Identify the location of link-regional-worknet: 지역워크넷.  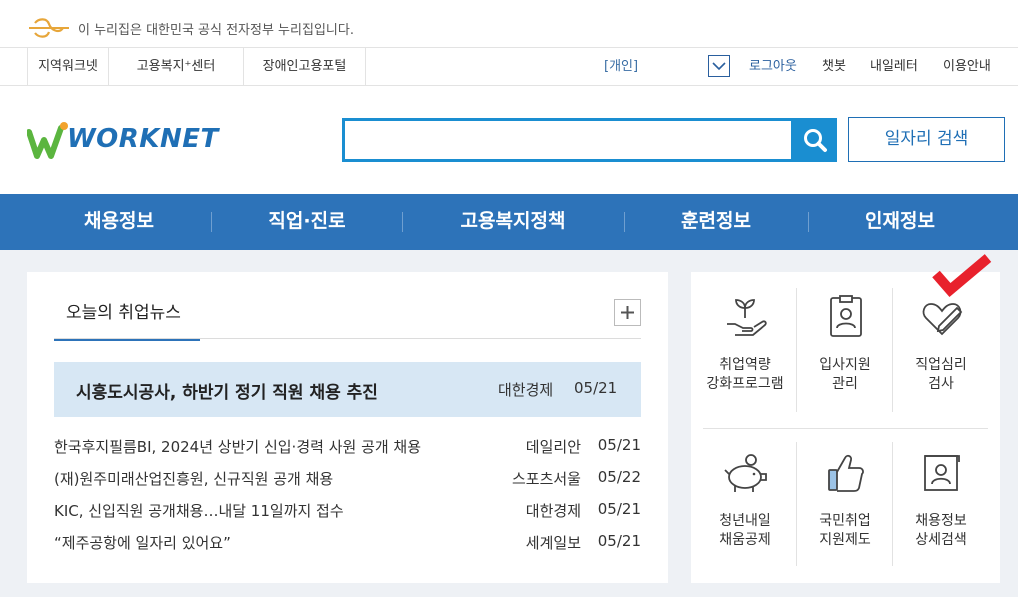
(68, 67).